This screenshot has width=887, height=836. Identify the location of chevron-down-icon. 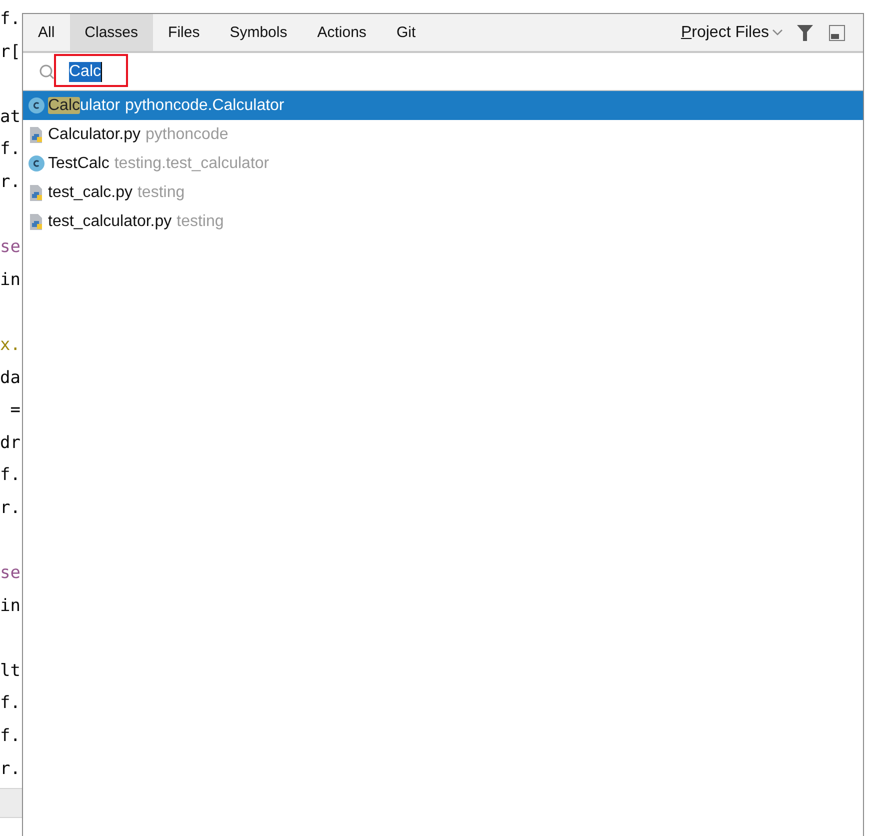
(777, 32).